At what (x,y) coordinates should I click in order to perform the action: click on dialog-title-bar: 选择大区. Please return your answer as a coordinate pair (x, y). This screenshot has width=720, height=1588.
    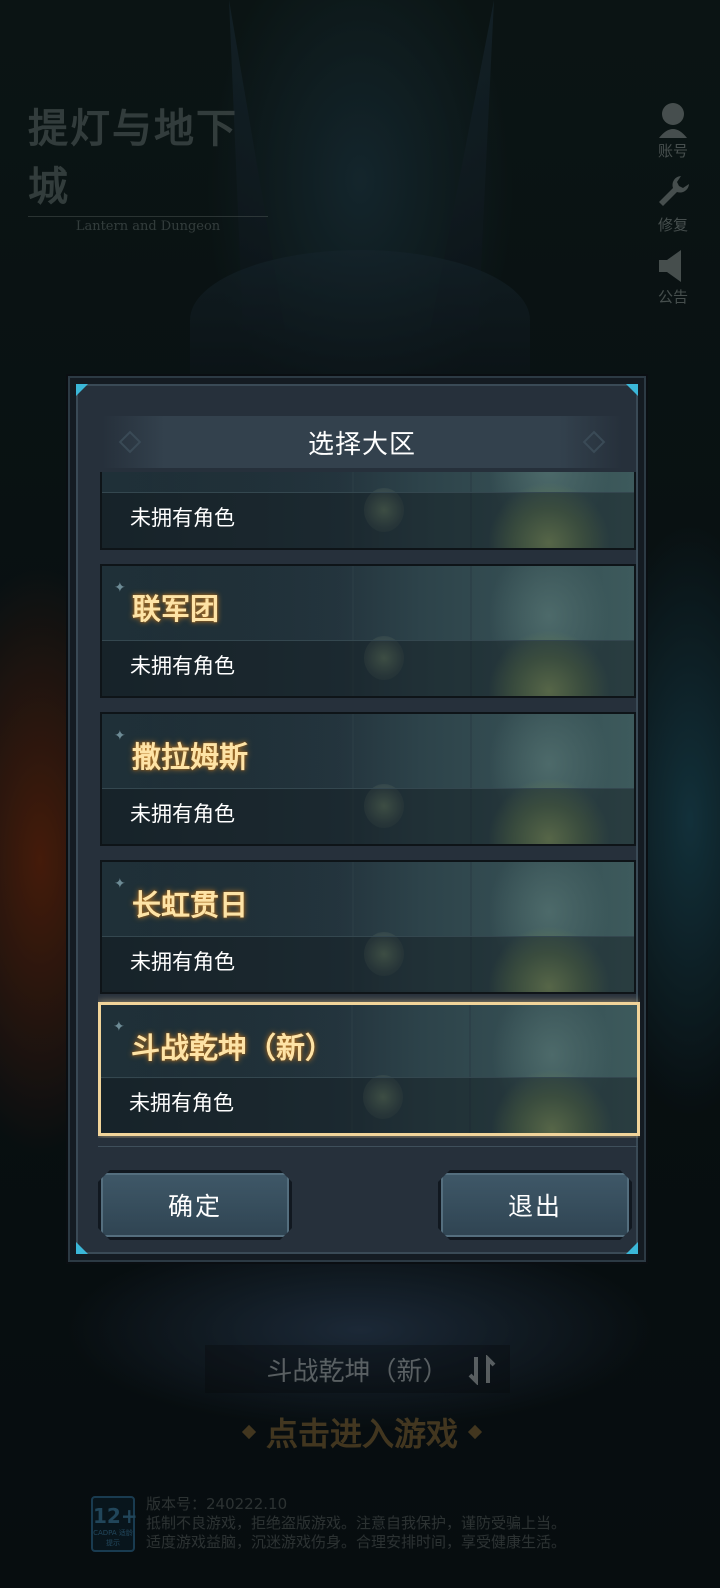
    Looking at the image, I should click on (362, 442).